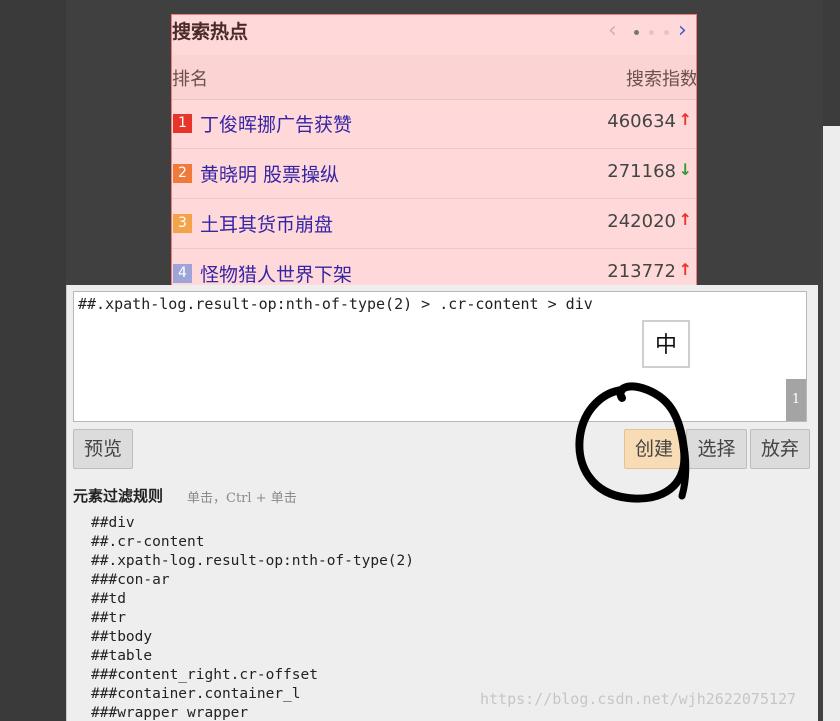 The width and height of the screenshot is (840, 721). What do you see at coordinates (661, 79) in the screenshot?
I see `index-column-header: 搜索指数` at bounding box center [661, 79].